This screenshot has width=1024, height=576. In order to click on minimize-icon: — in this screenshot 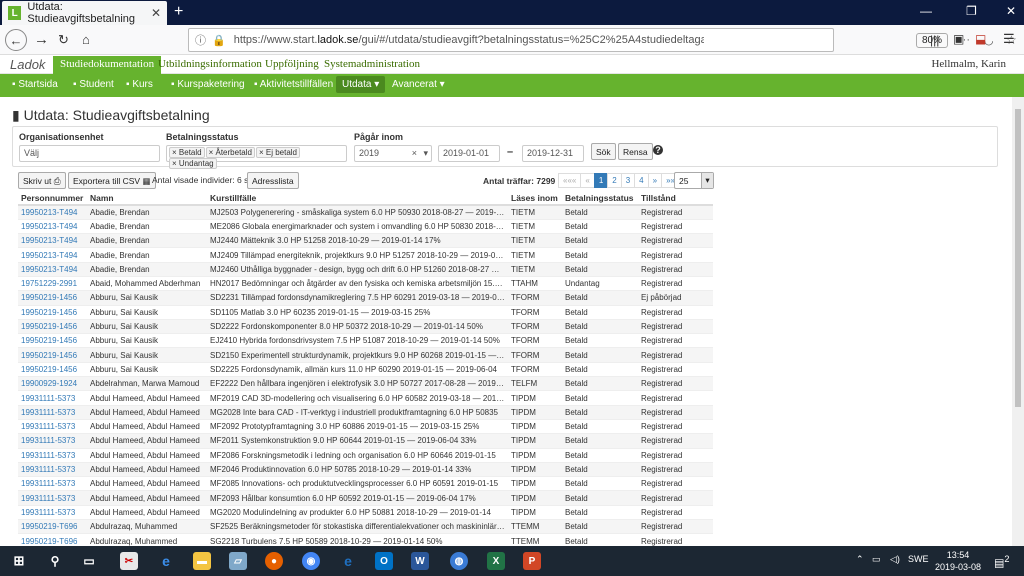, I will do `click(926, 11)`.